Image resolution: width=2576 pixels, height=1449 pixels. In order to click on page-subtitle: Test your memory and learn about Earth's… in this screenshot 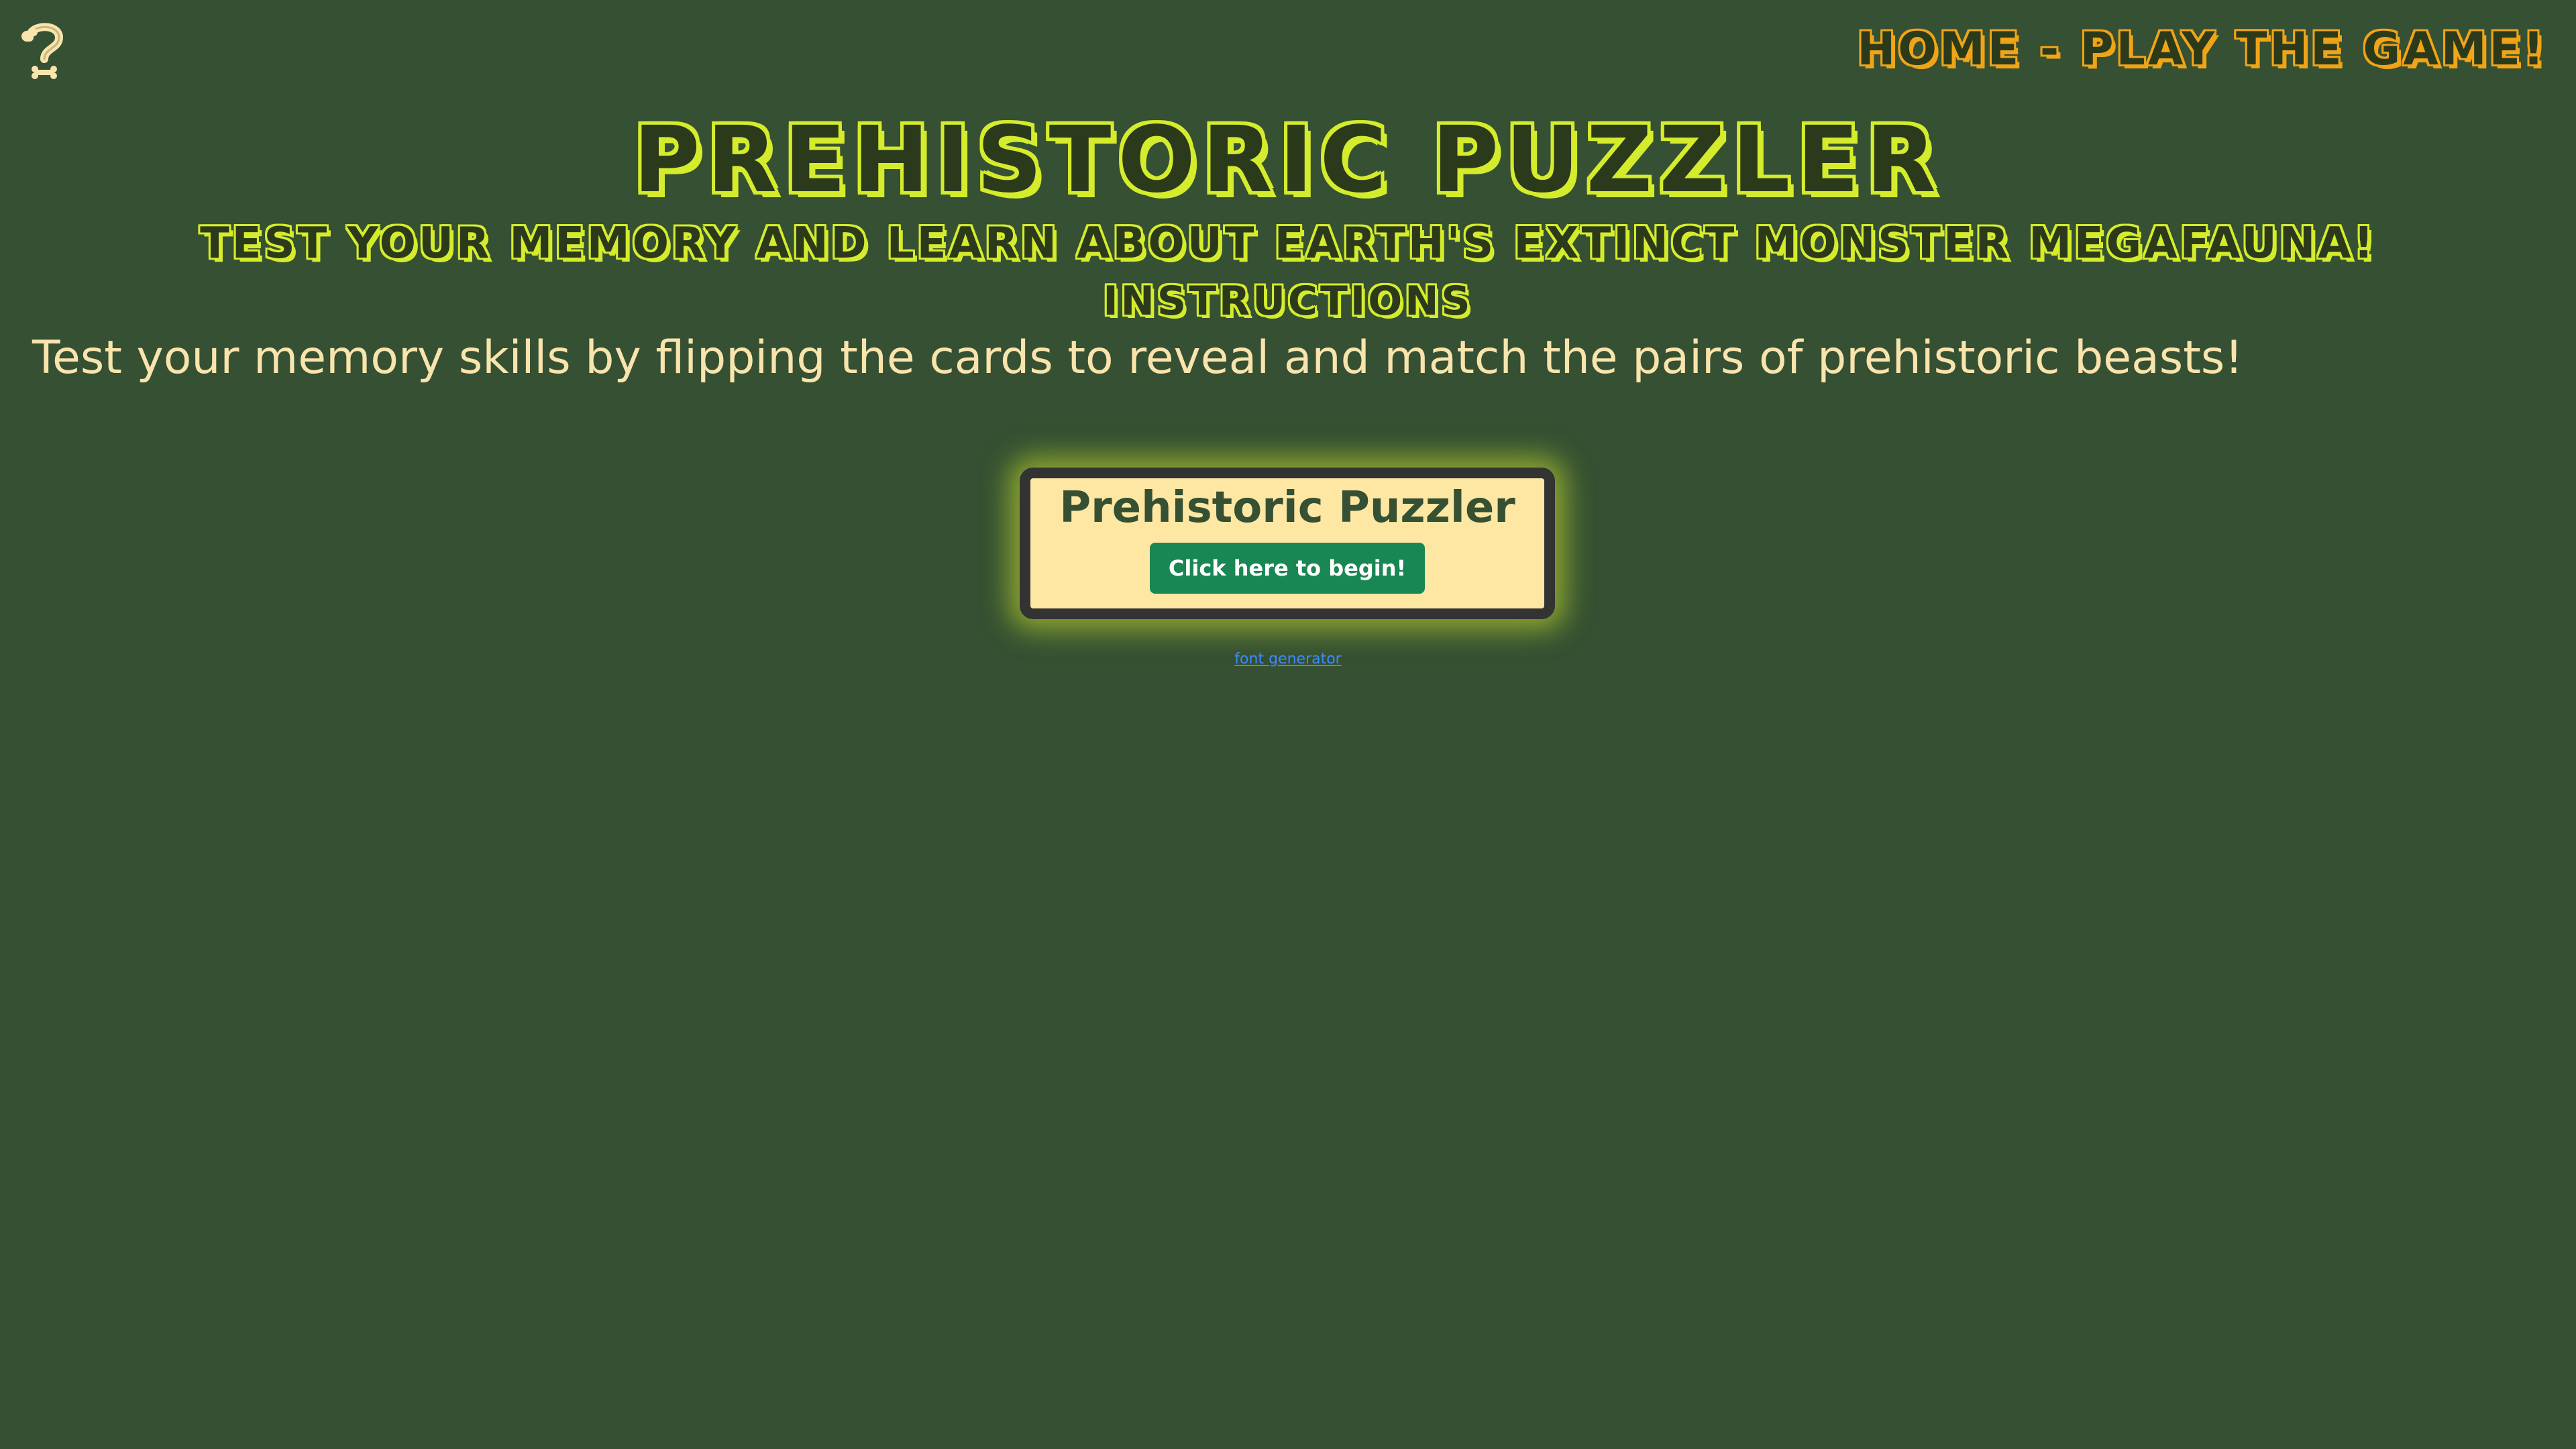, I will do `click(1288, 243)`.